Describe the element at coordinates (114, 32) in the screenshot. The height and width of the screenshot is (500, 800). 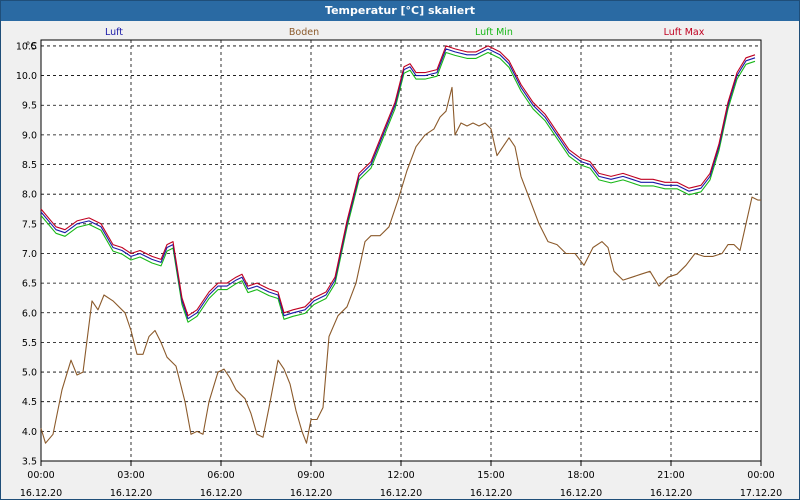
I see `legend-entry: Luft` at that location.